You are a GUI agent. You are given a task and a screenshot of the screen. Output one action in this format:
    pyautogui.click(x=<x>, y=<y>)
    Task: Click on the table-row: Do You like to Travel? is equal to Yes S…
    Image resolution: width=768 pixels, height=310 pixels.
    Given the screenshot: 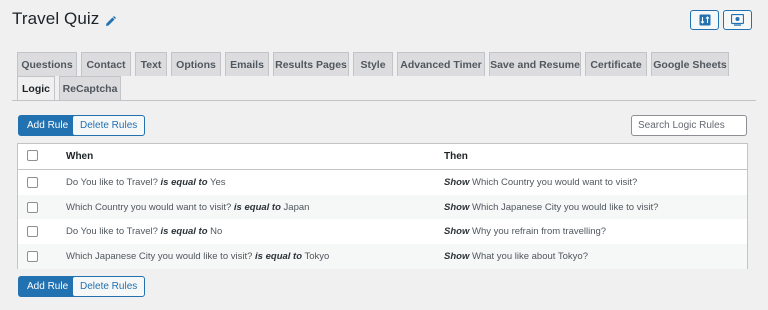 What is the action you would take?
    pyautogui.click(x=382, y=182)
    